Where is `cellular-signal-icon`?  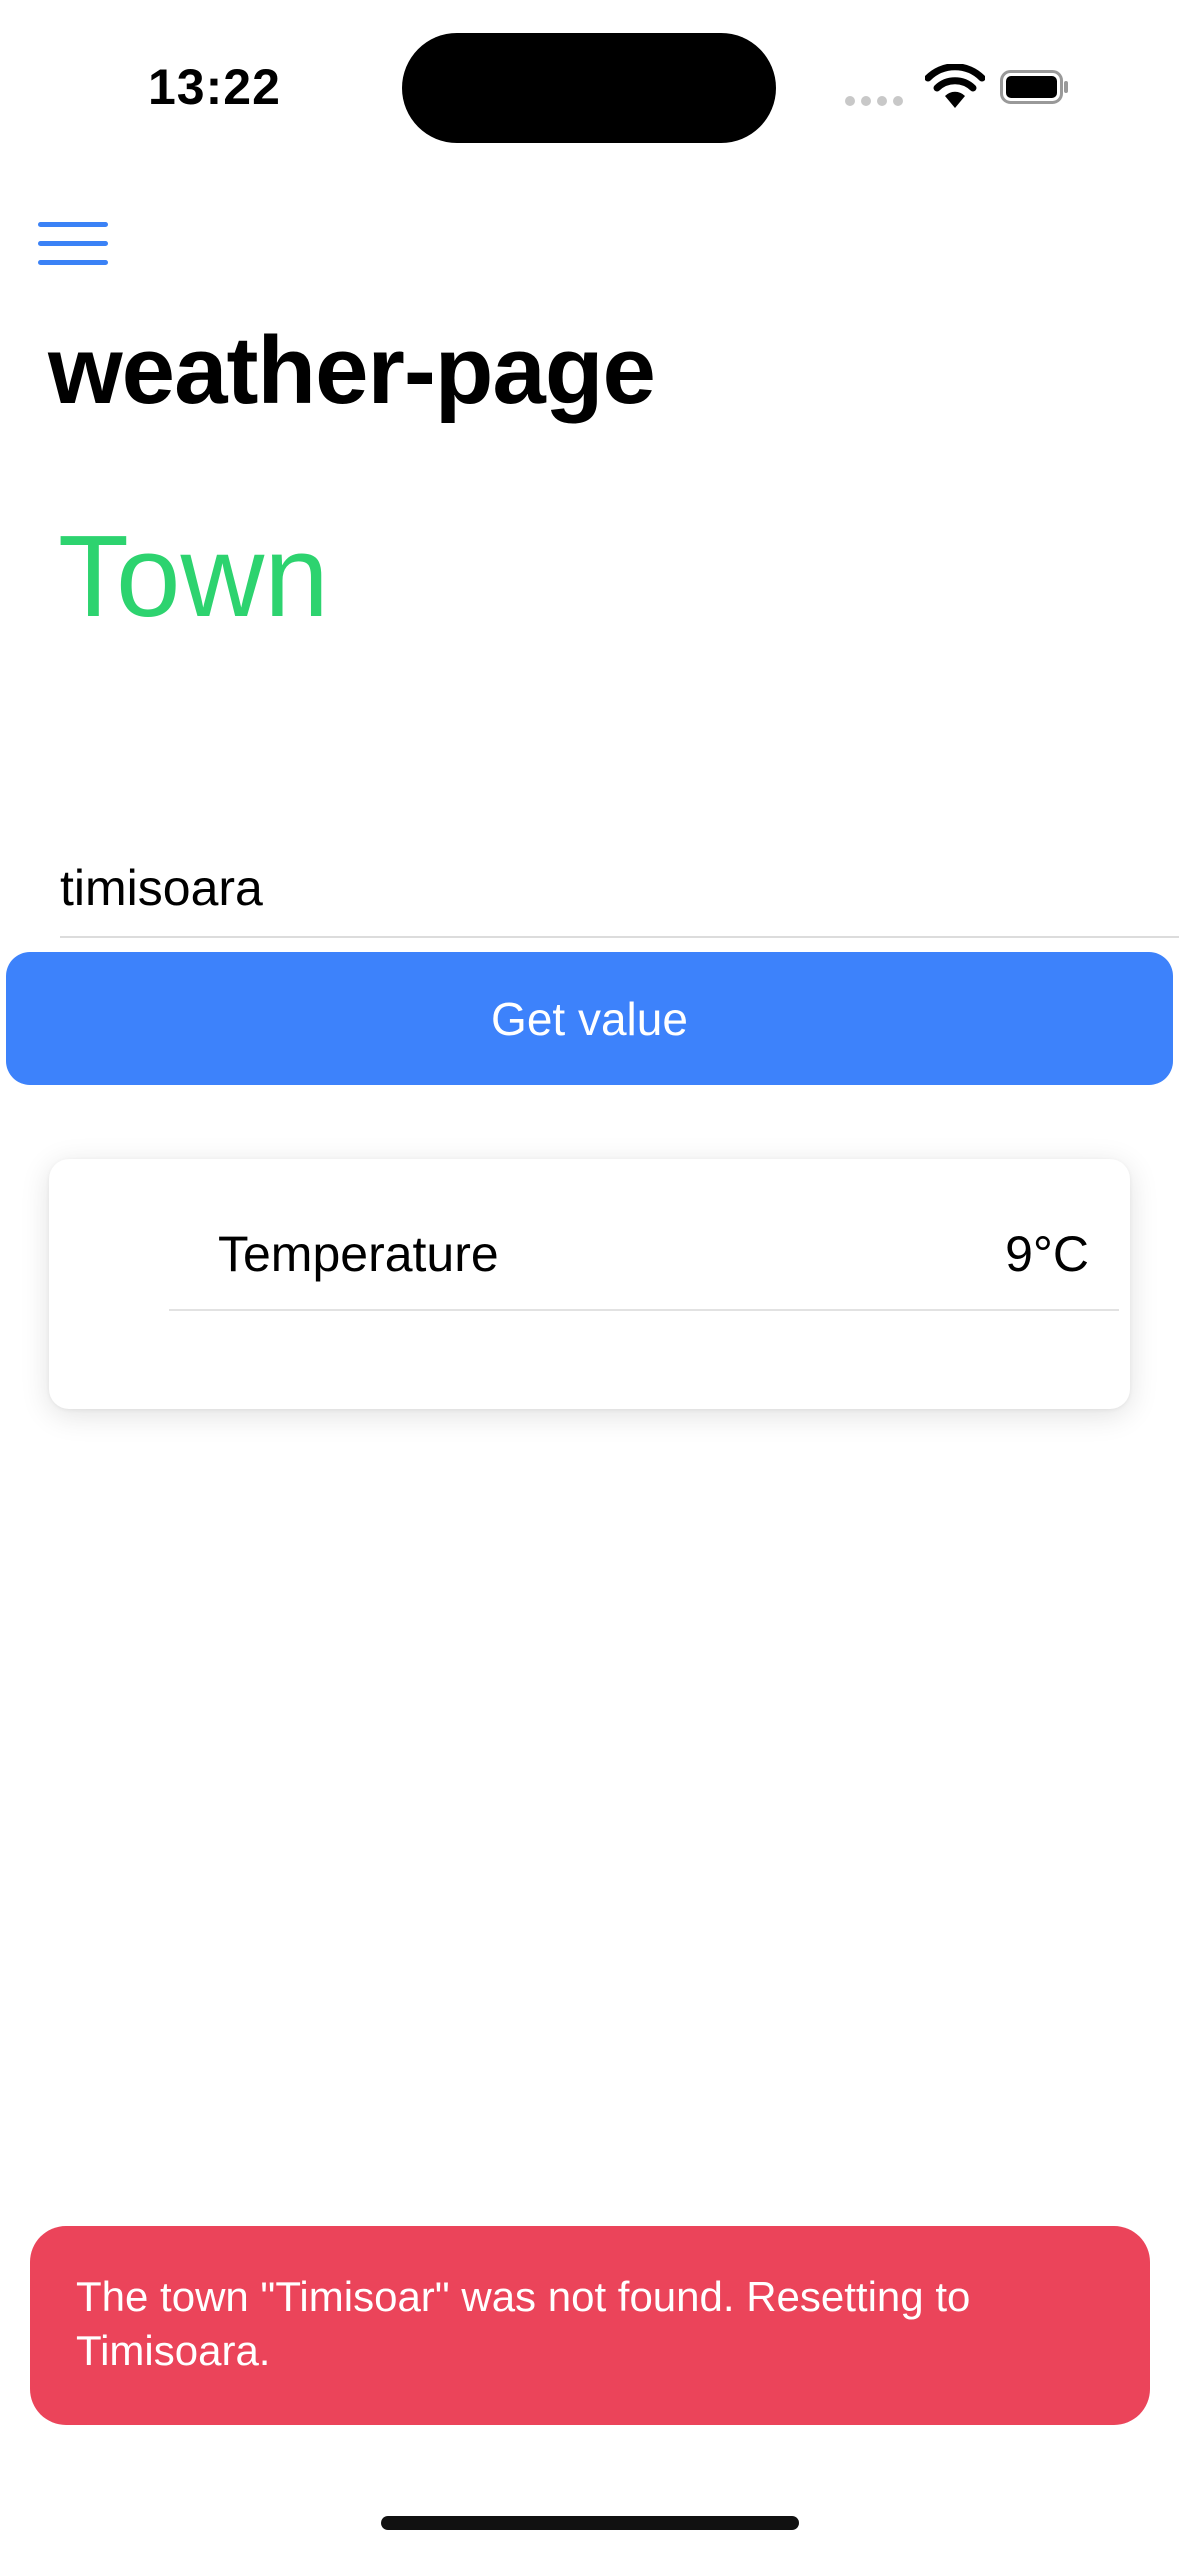 cellular-signal-icon is located at coordinates (874, 101).